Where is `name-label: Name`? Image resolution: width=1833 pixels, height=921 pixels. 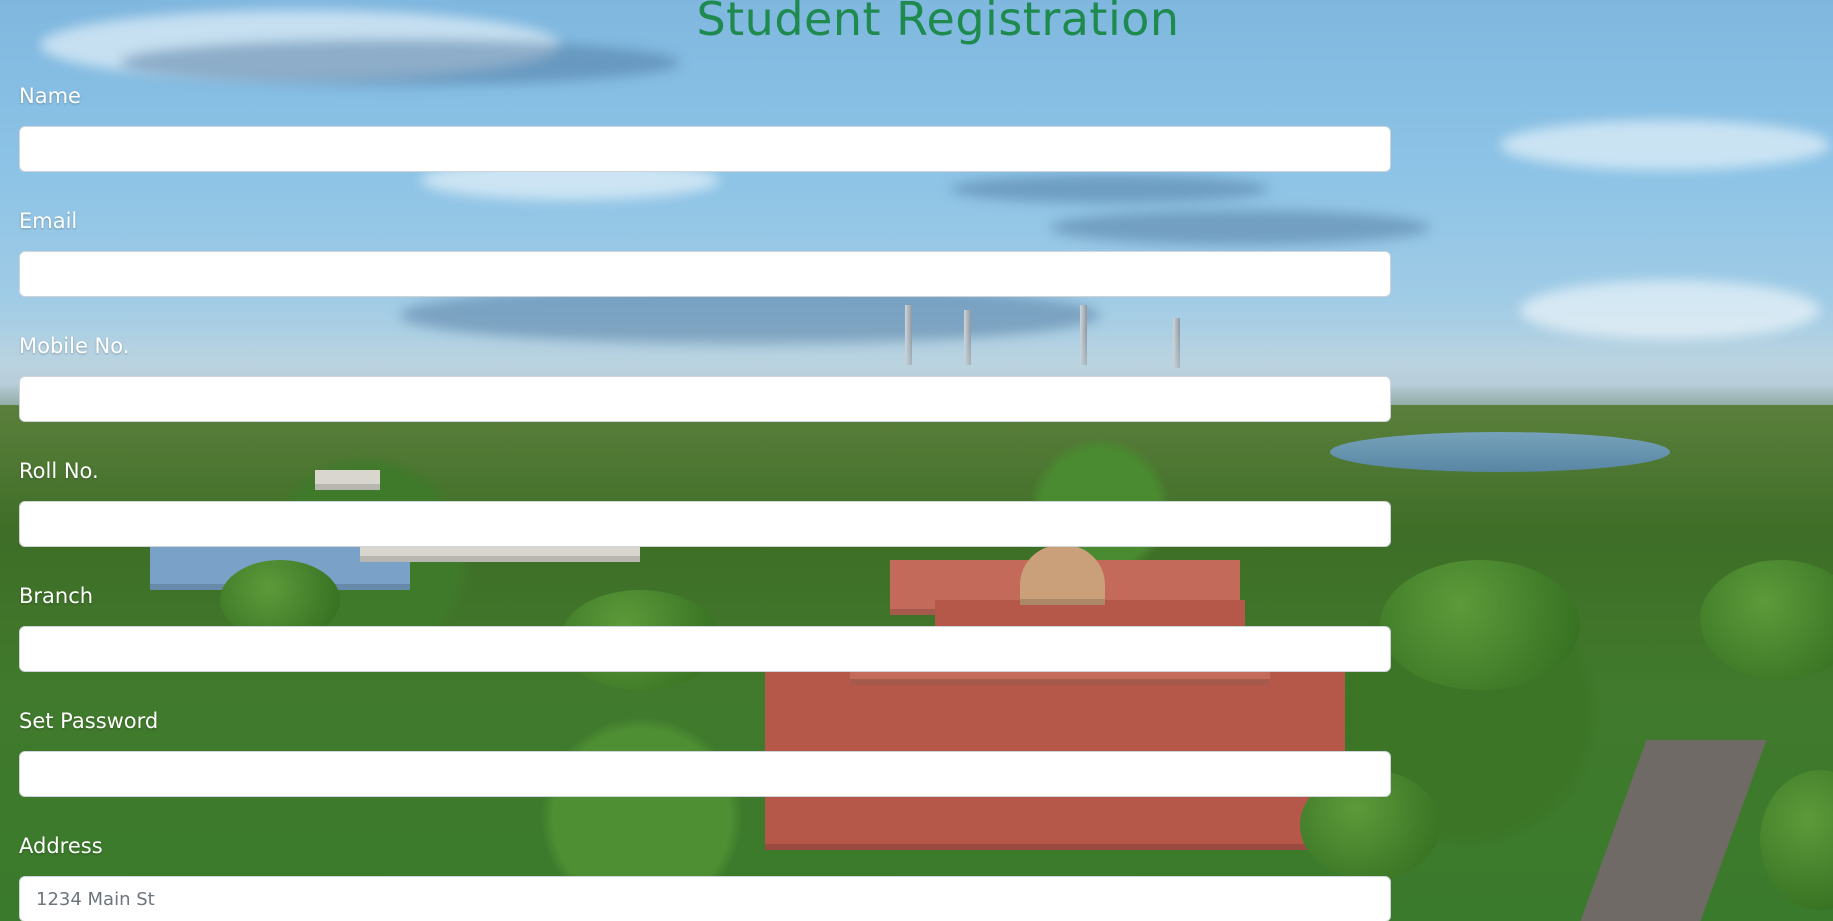
name-label: Name is located at coordinates (50, 96).